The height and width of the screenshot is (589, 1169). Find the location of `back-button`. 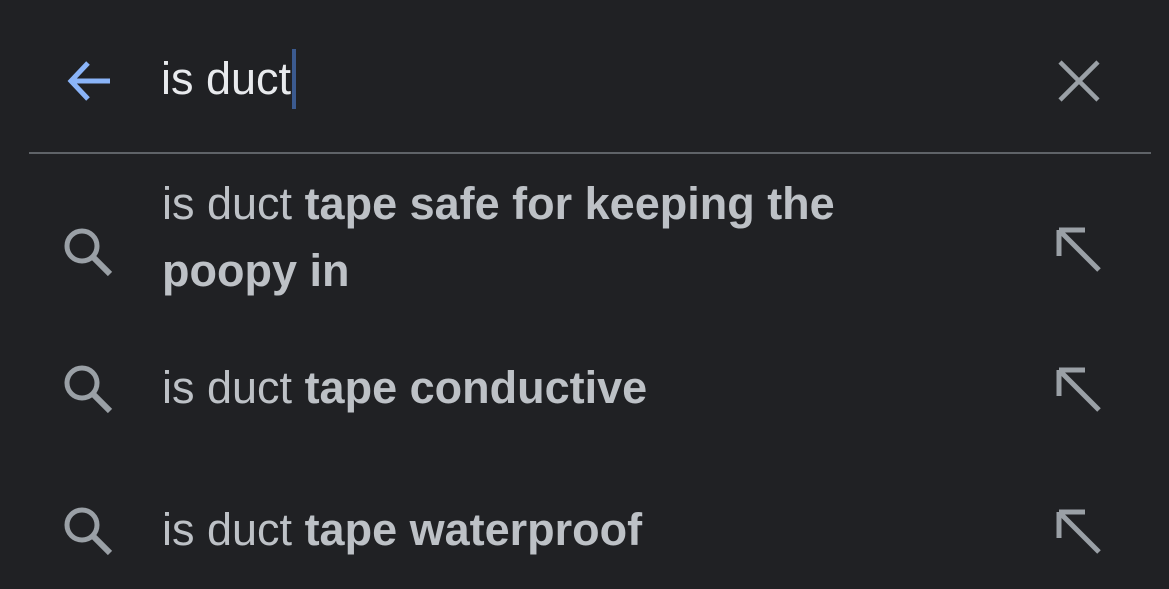

back-button is located at coordinates (89, 81).